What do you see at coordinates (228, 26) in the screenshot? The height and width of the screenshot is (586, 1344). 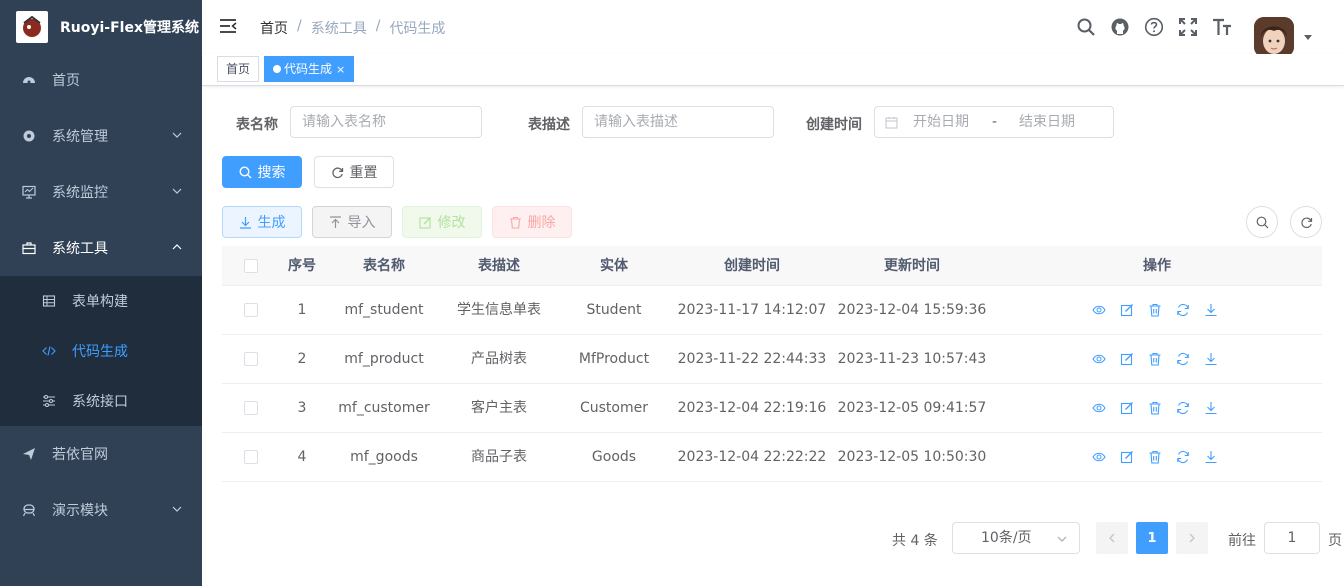 I see `hamburger-icon` at bounding box center [228, 26].